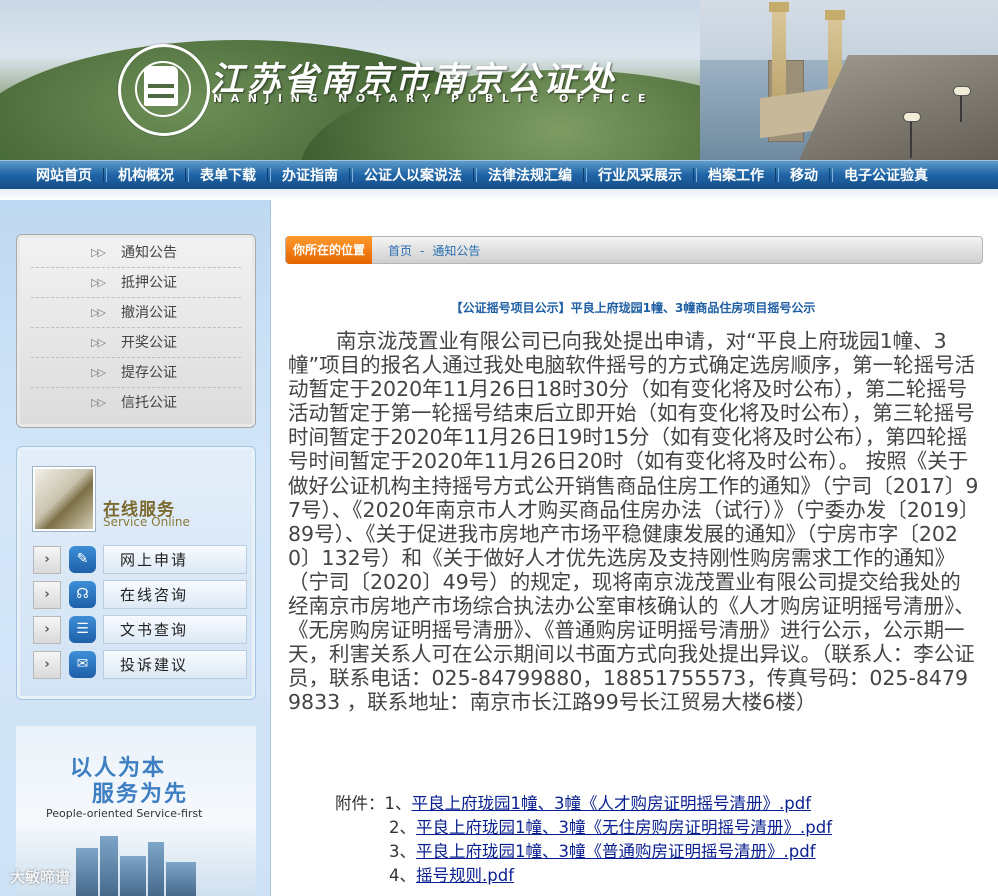 The height and width of the screenshot is (896, 998). I want to click on nav-item-verify: 电子公证验真, so click(886, 175).